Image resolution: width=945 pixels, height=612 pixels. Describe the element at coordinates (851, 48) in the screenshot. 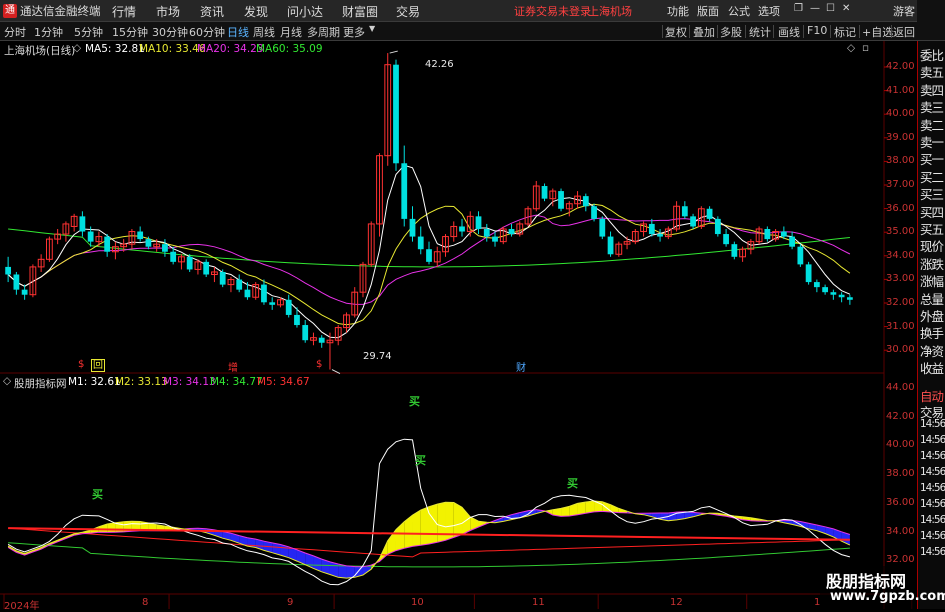

I see `settings-icon: ◇` at that location.